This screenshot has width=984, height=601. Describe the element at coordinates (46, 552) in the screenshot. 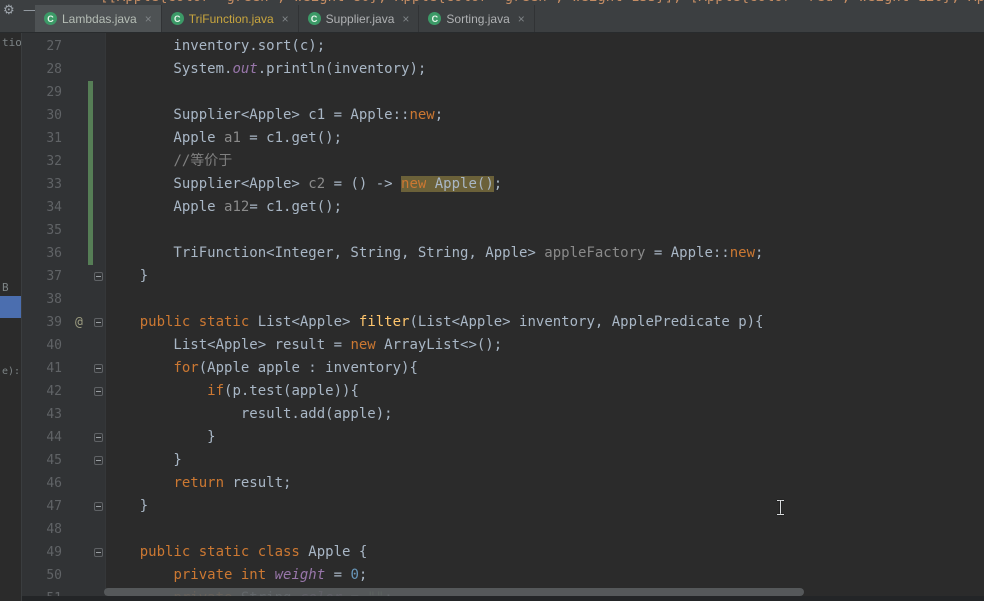

I see `line-number: 49` at that location.